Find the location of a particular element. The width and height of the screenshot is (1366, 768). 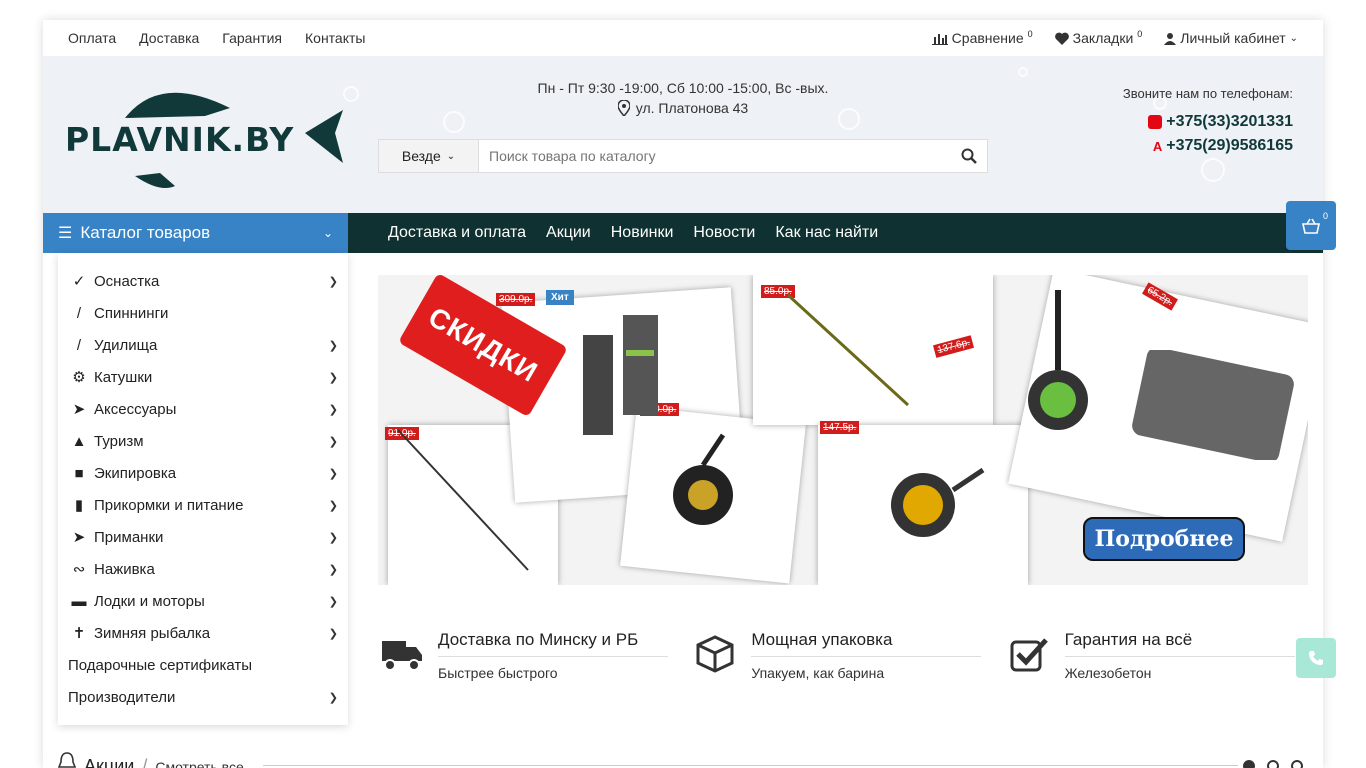

net-icon: ➤ is located at coordinates (79, 409).